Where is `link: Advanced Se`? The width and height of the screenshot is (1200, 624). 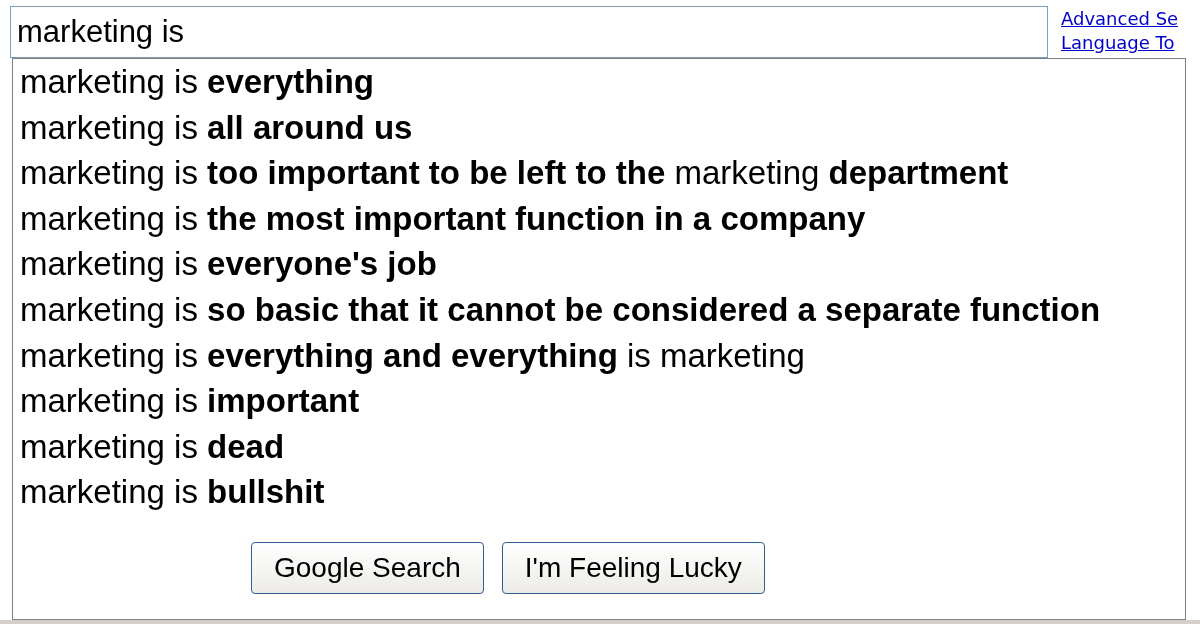
link: Advanced Se is located at coordinates (1120, 19).